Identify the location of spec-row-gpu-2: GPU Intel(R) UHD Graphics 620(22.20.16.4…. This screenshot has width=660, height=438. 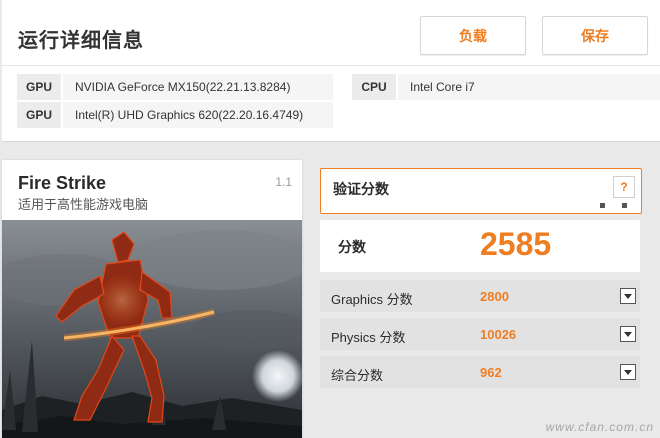
(175, 115).